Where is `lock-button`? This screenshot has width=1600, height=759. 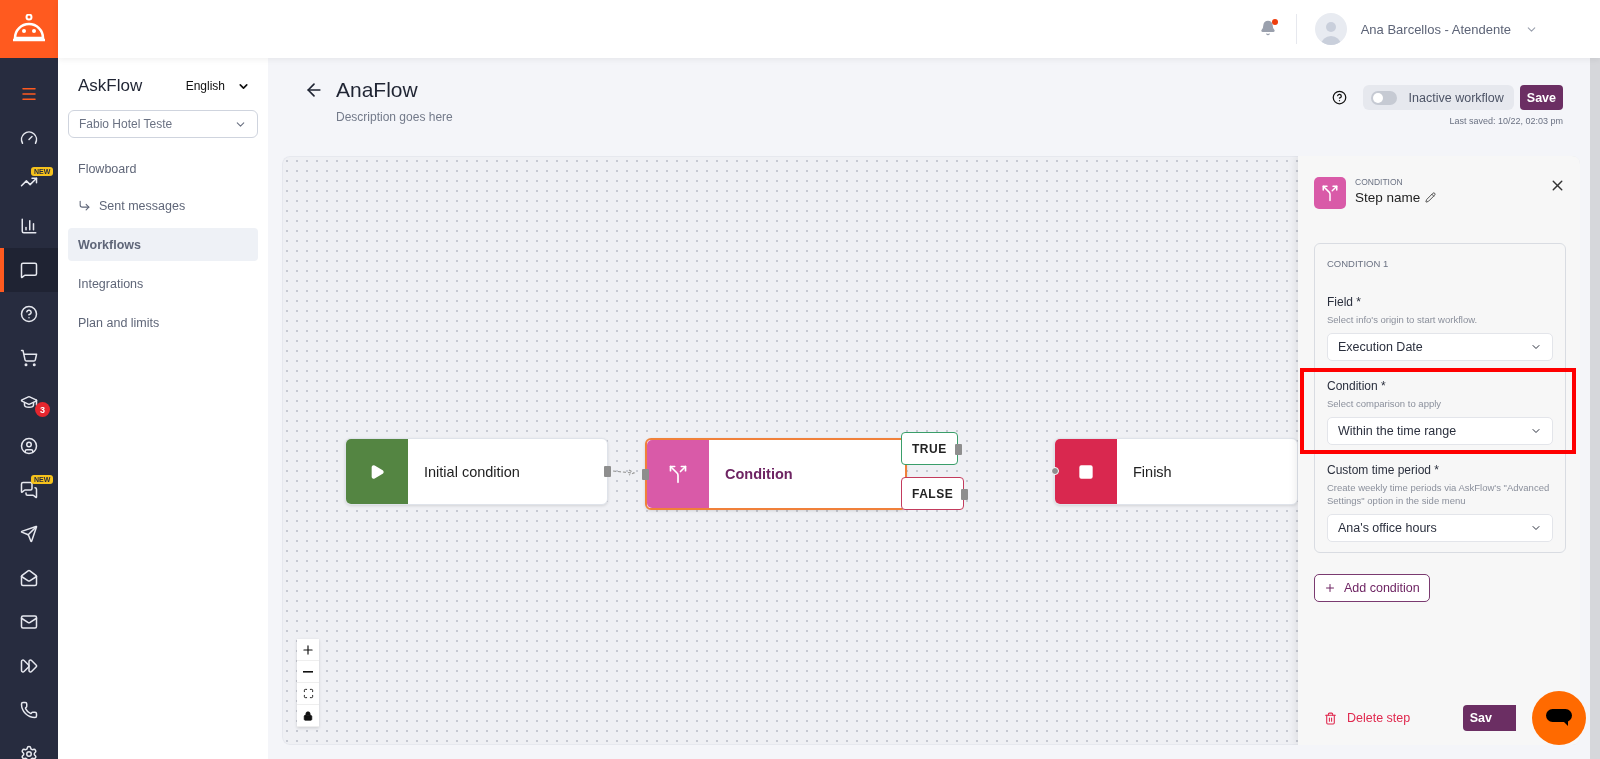 lock-button is located at coordinates (308, 716).